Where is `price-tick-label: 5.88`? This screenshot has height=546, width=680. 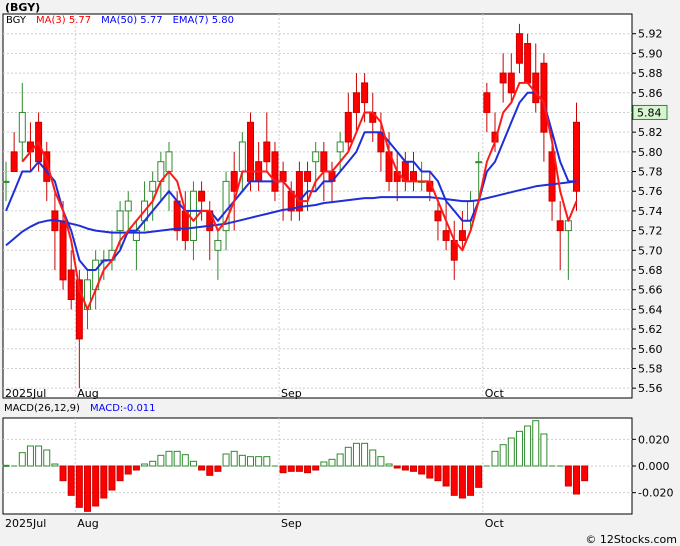 price-tick-label: 5.88 is located at coordinates (650, 73).